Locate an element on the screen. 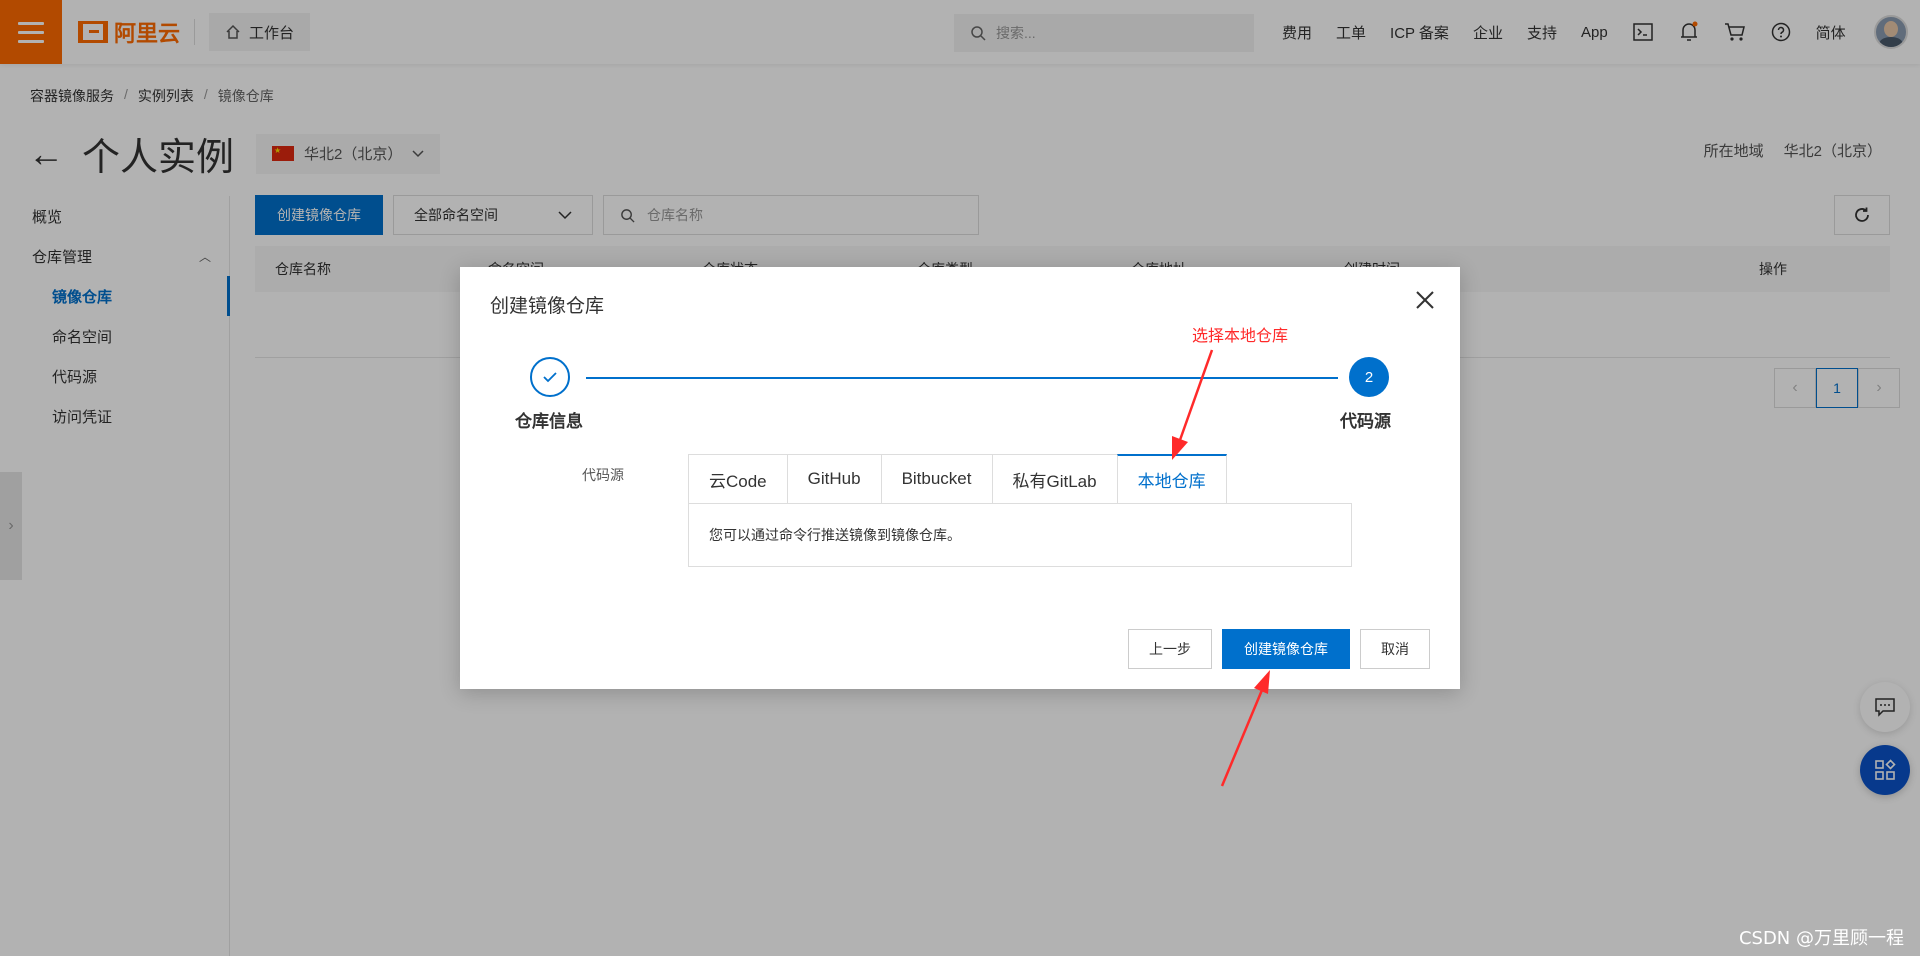 This screenshot has height=956, width=1920. check-icon is located at coordinates (550, 377).